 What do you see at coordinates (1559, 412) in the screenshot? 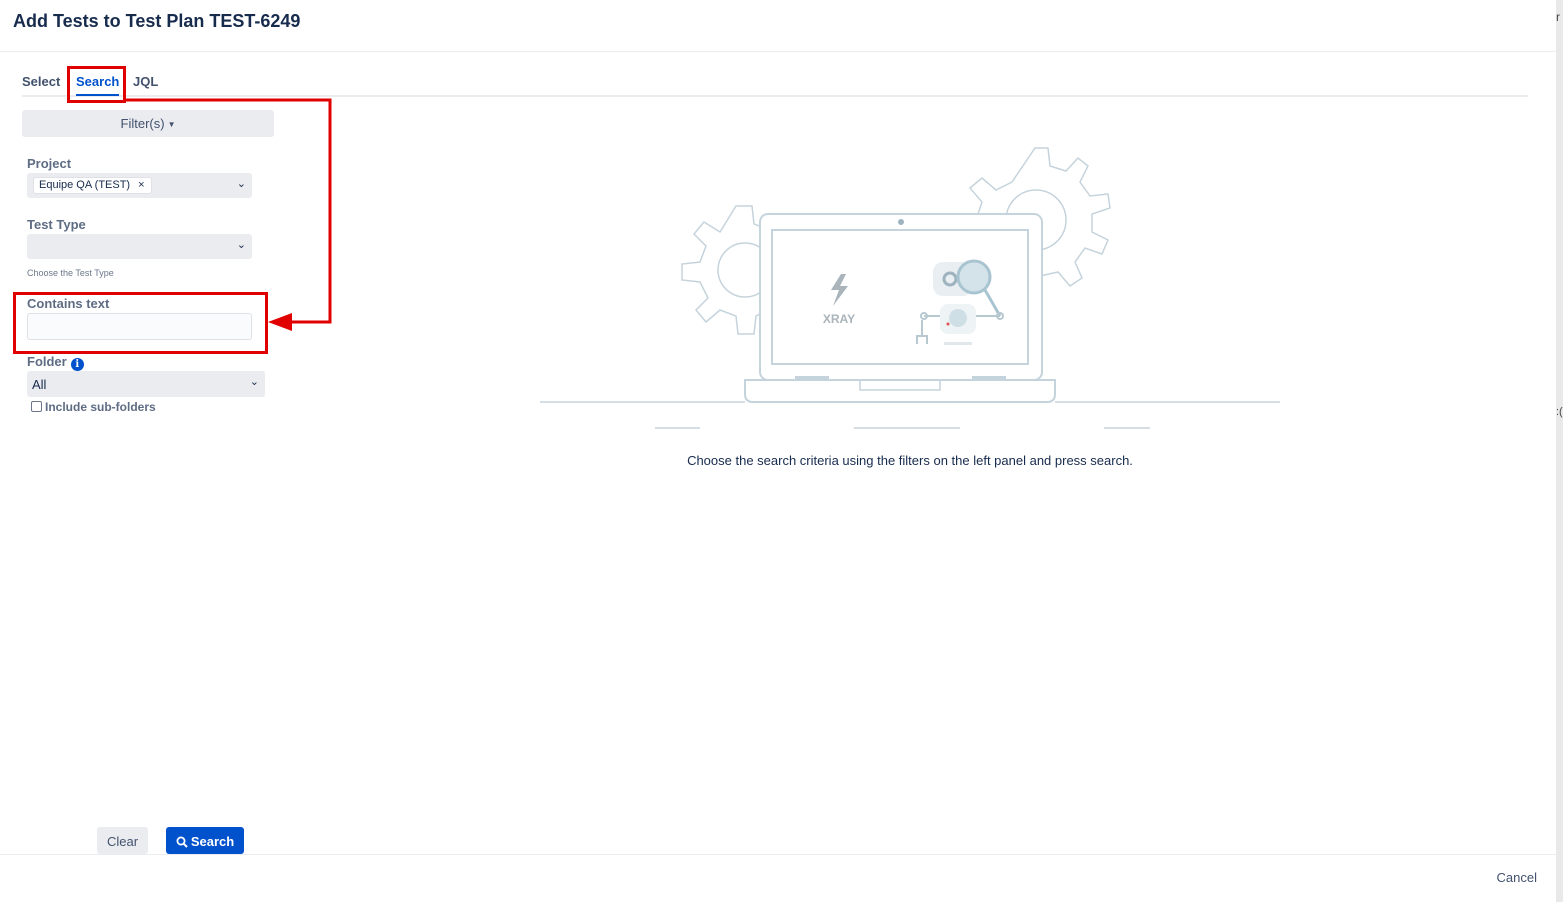
I see `background-text-fragment: :(` at bounding box center [1559, 412].